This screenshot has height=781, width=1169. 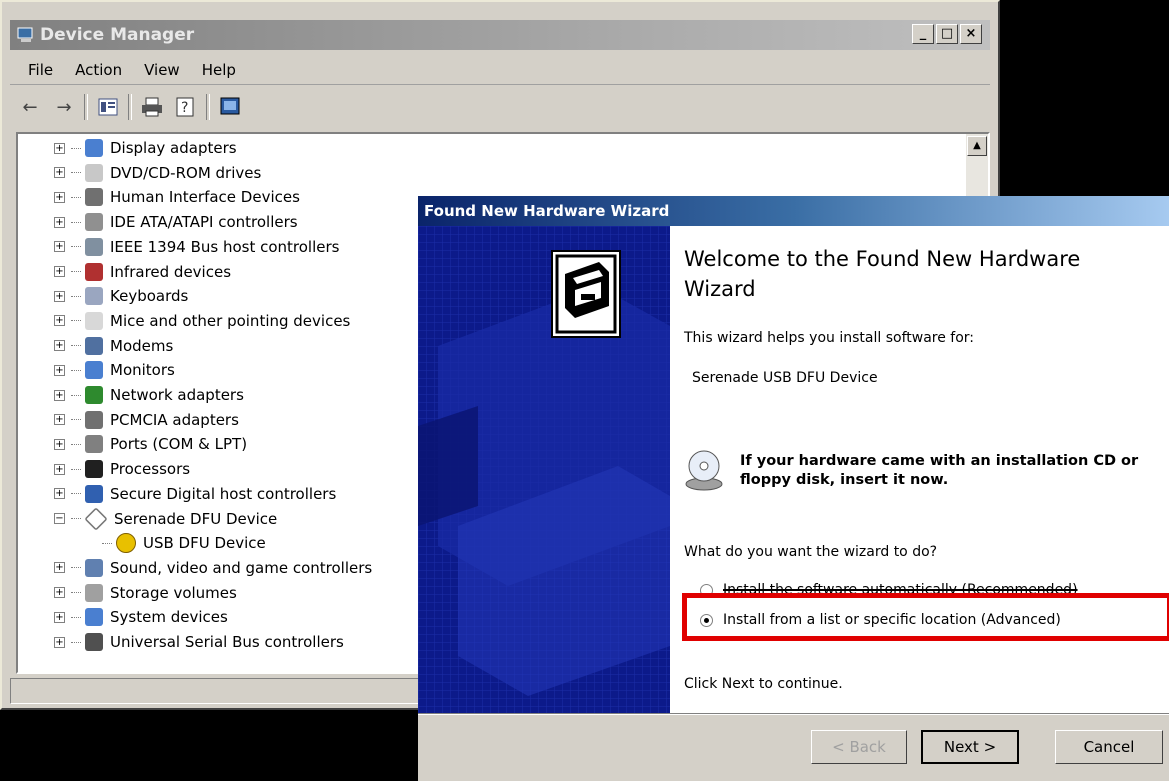 I want to click on tree-item: + Infrared devices, so click(x=142, y=272).